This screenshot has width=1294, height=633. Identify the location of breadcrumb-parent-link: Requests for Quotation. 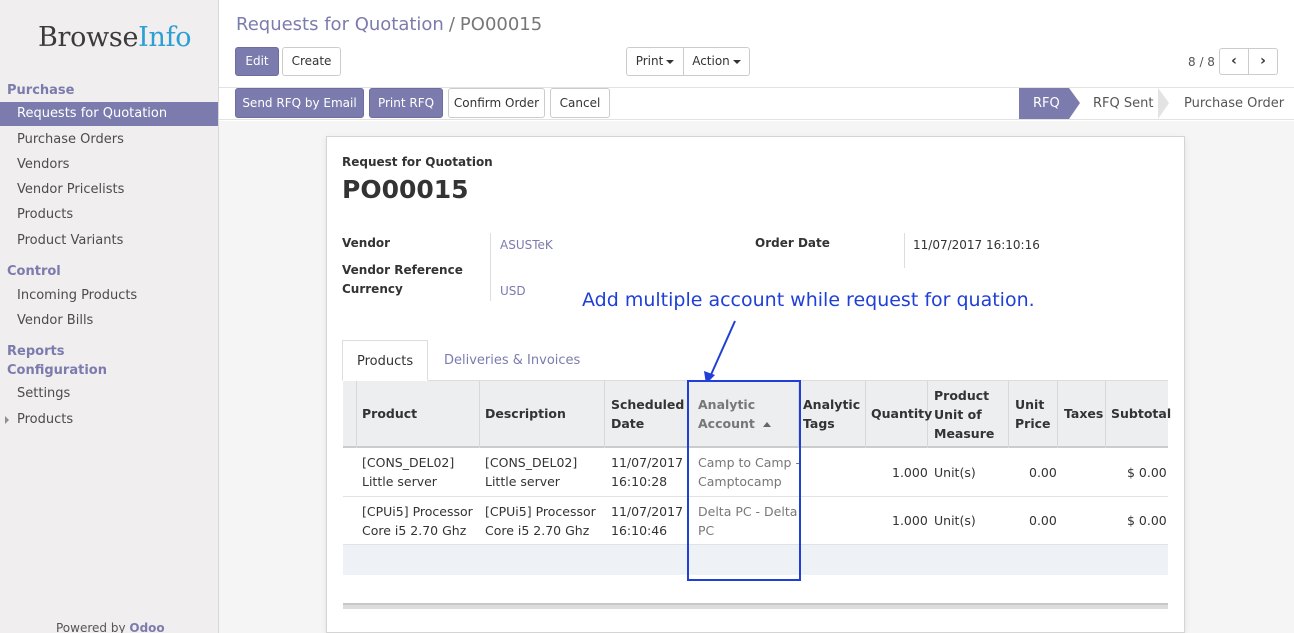
(340, 24).